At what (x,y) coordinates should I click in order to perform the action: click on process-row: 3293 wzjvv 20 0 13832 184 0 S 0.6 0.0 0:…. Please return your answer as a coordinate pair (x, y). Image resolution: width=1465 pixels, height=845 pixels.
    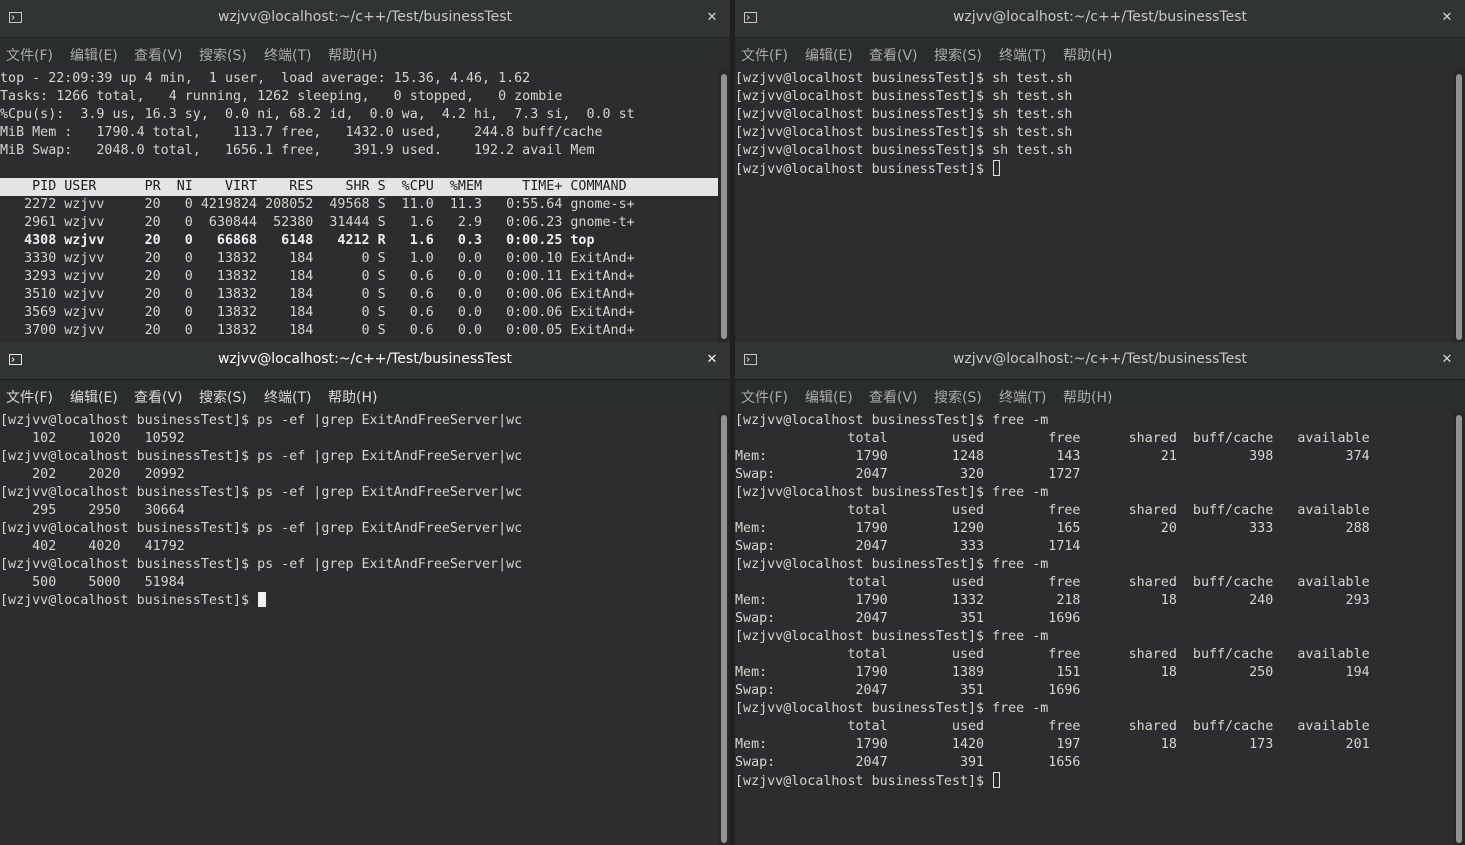
    Looking at the image, I should click on (317, 276).